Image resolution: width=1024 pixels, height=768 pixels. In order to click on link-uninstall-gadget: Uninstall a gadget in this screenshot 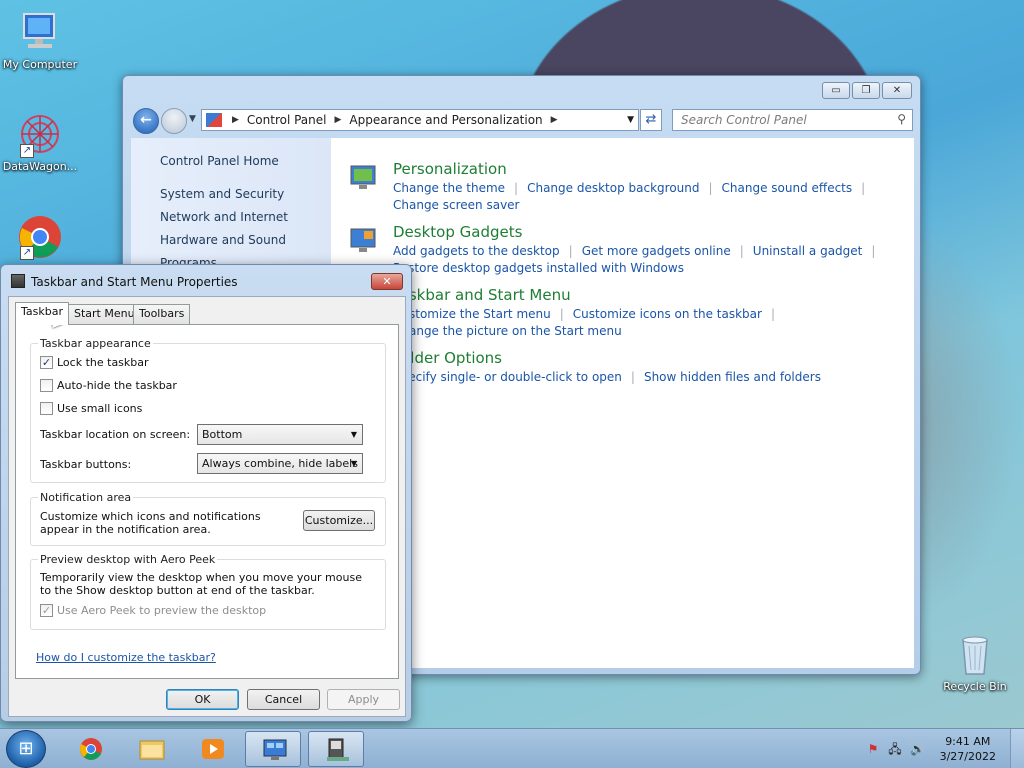, I will do `click(808, 251)`.